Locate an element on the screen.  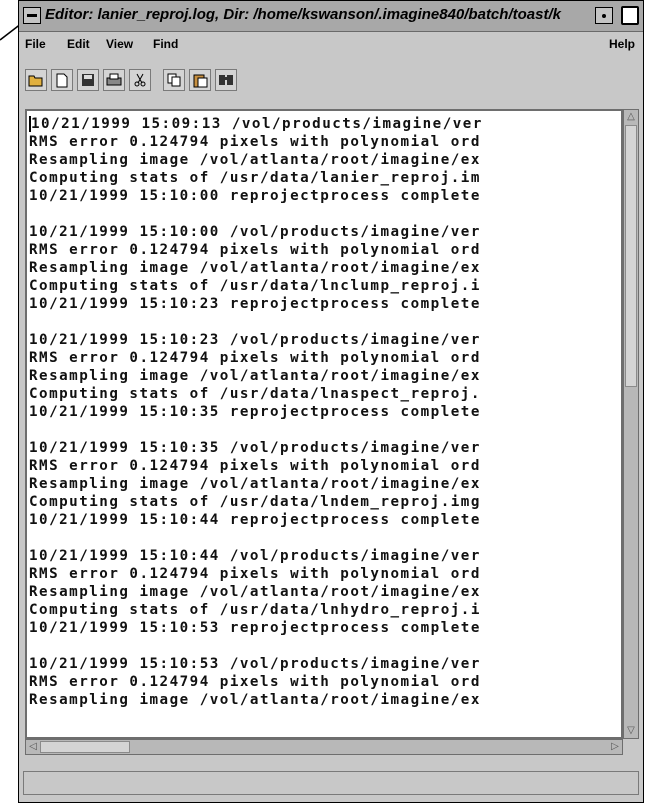
scroll-down-arrow-icon: ▽ is located at coordinates (631, 731).